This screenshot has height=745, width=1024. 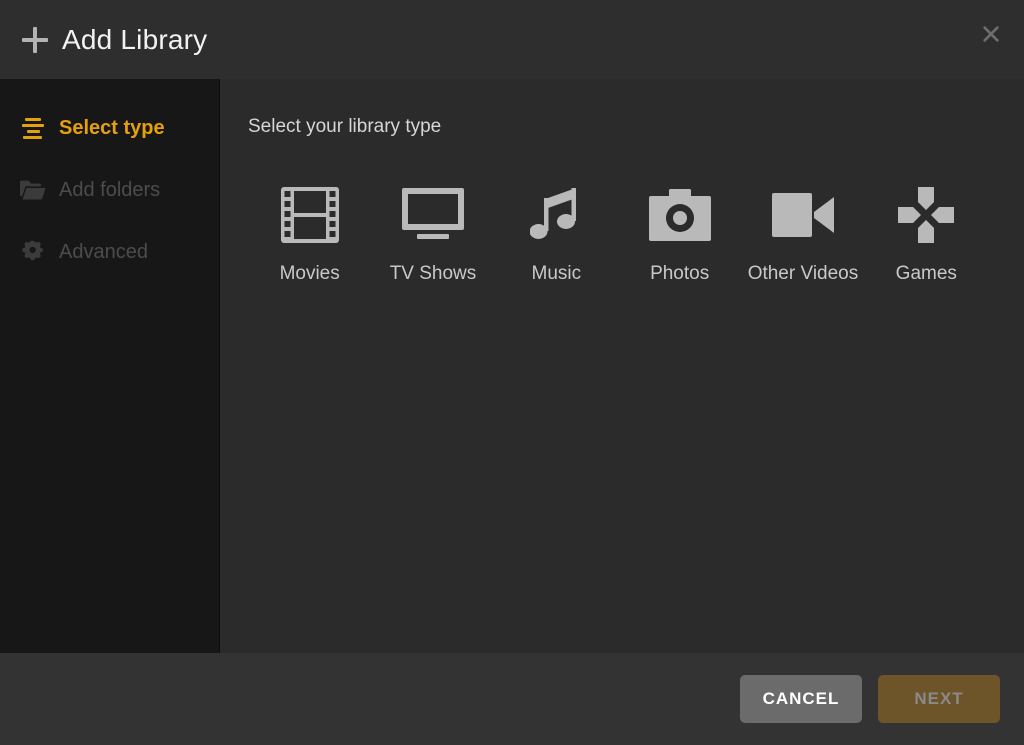 What do you see at coordinates (135, 39) in the screenshot?
I see `page-title: Add Library` at bounding box center [135, 39].